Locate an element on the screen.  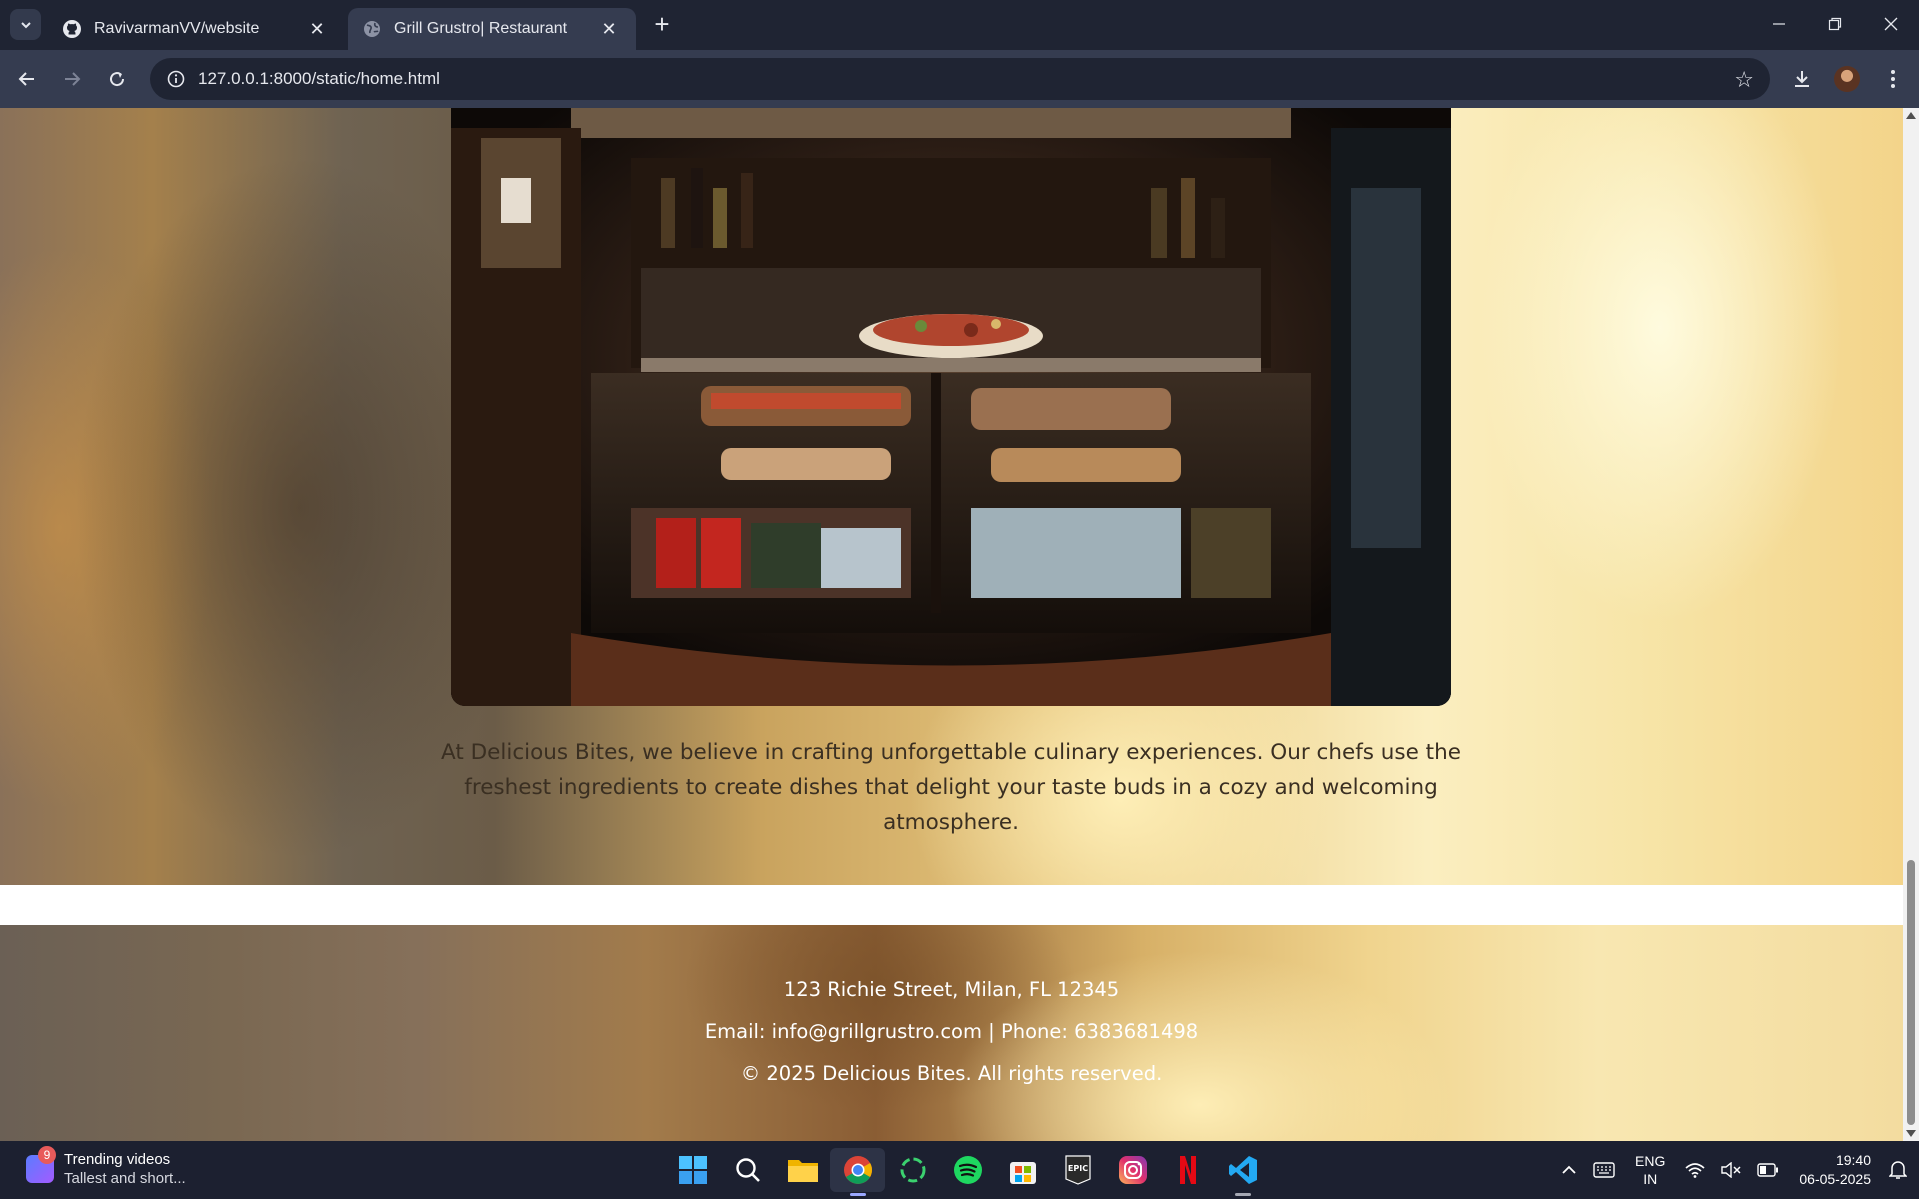
avatar is located at coordinates (1847, 79).